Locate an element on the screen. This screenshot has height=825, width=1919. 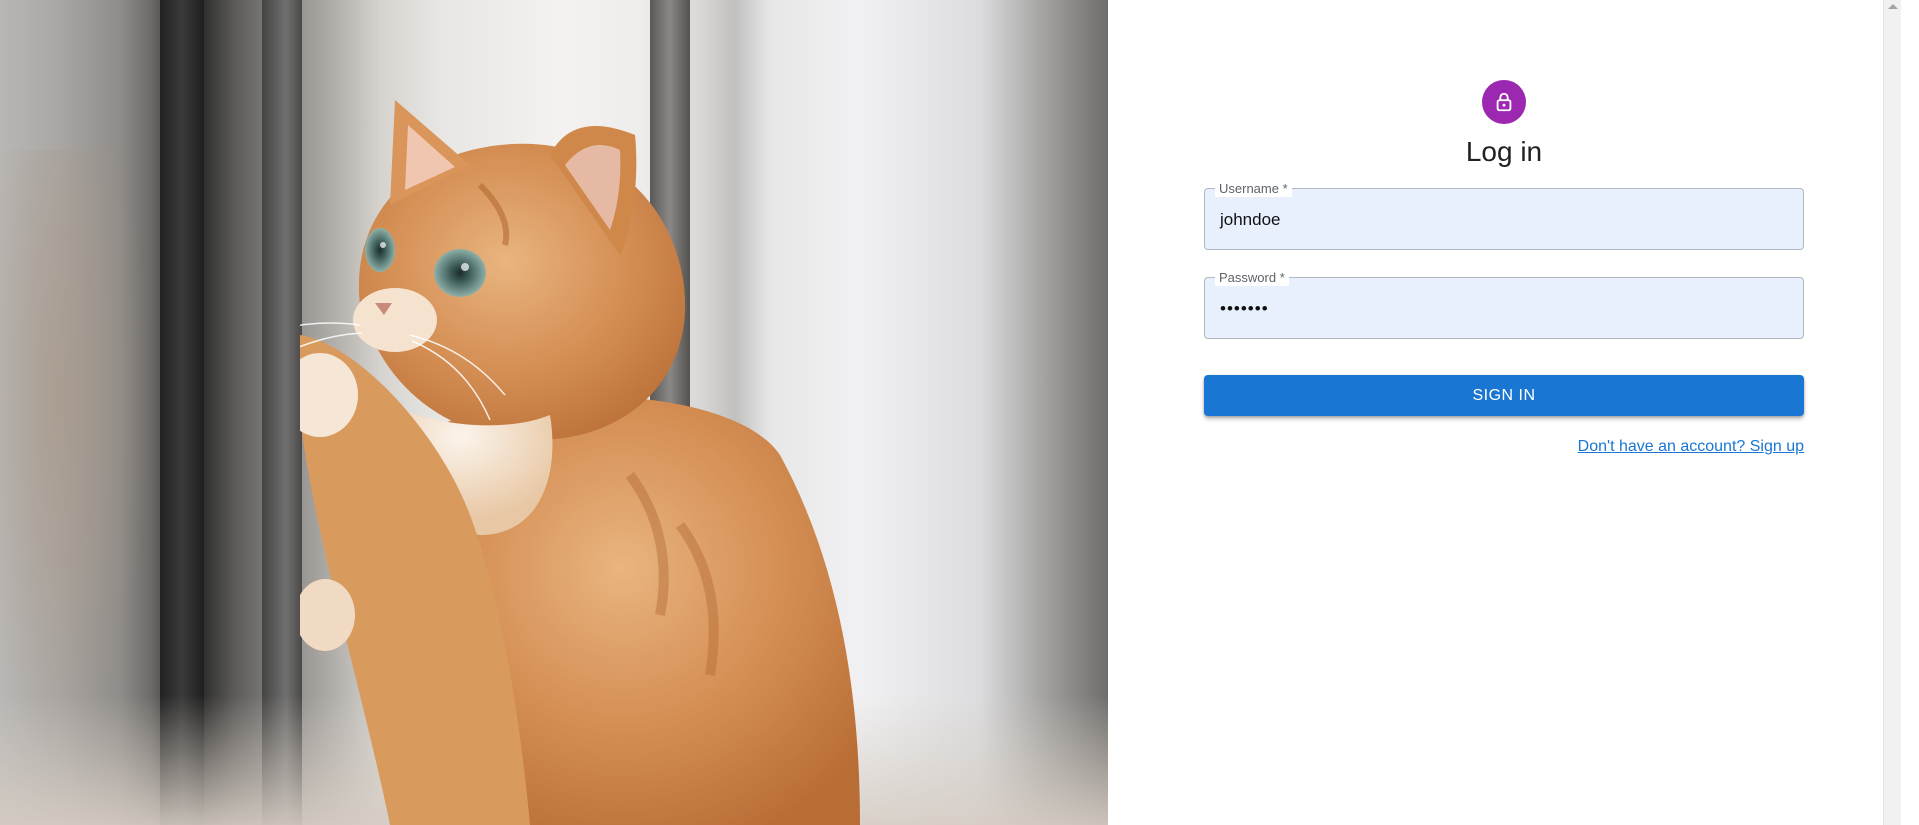
lock-icon is located at coordinates (1504, 102).